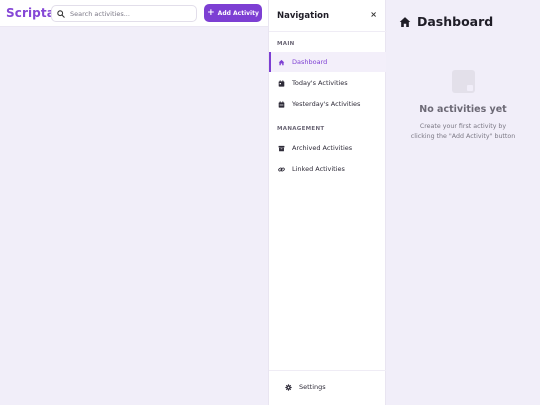 The height and width of the screenshot is (405, 540). I want to click on nav-item-dashboard: Dashboard, so click(327, 62).